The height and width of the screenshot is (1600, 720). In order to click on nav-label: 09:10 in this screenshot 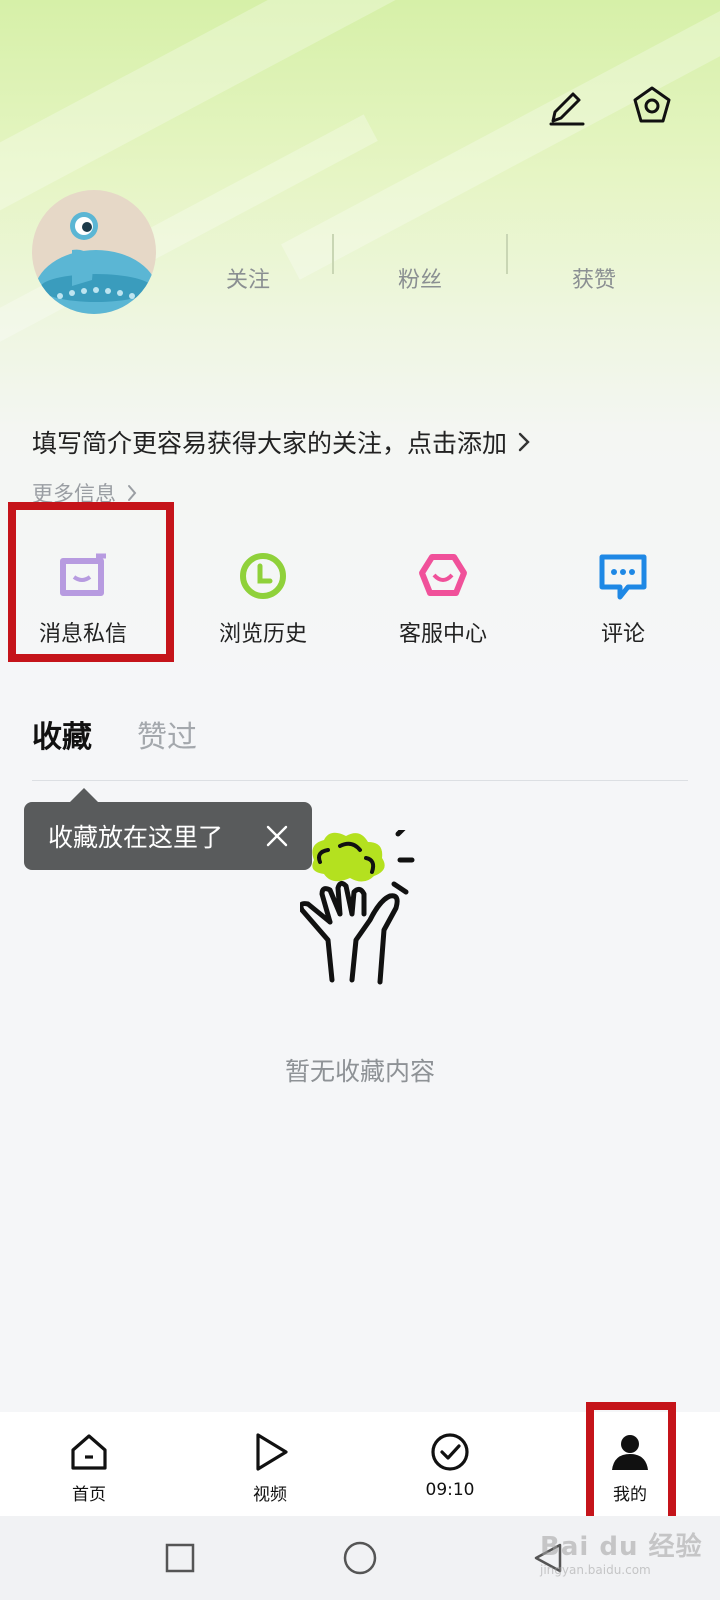, I will do `click(450, 1490)`.